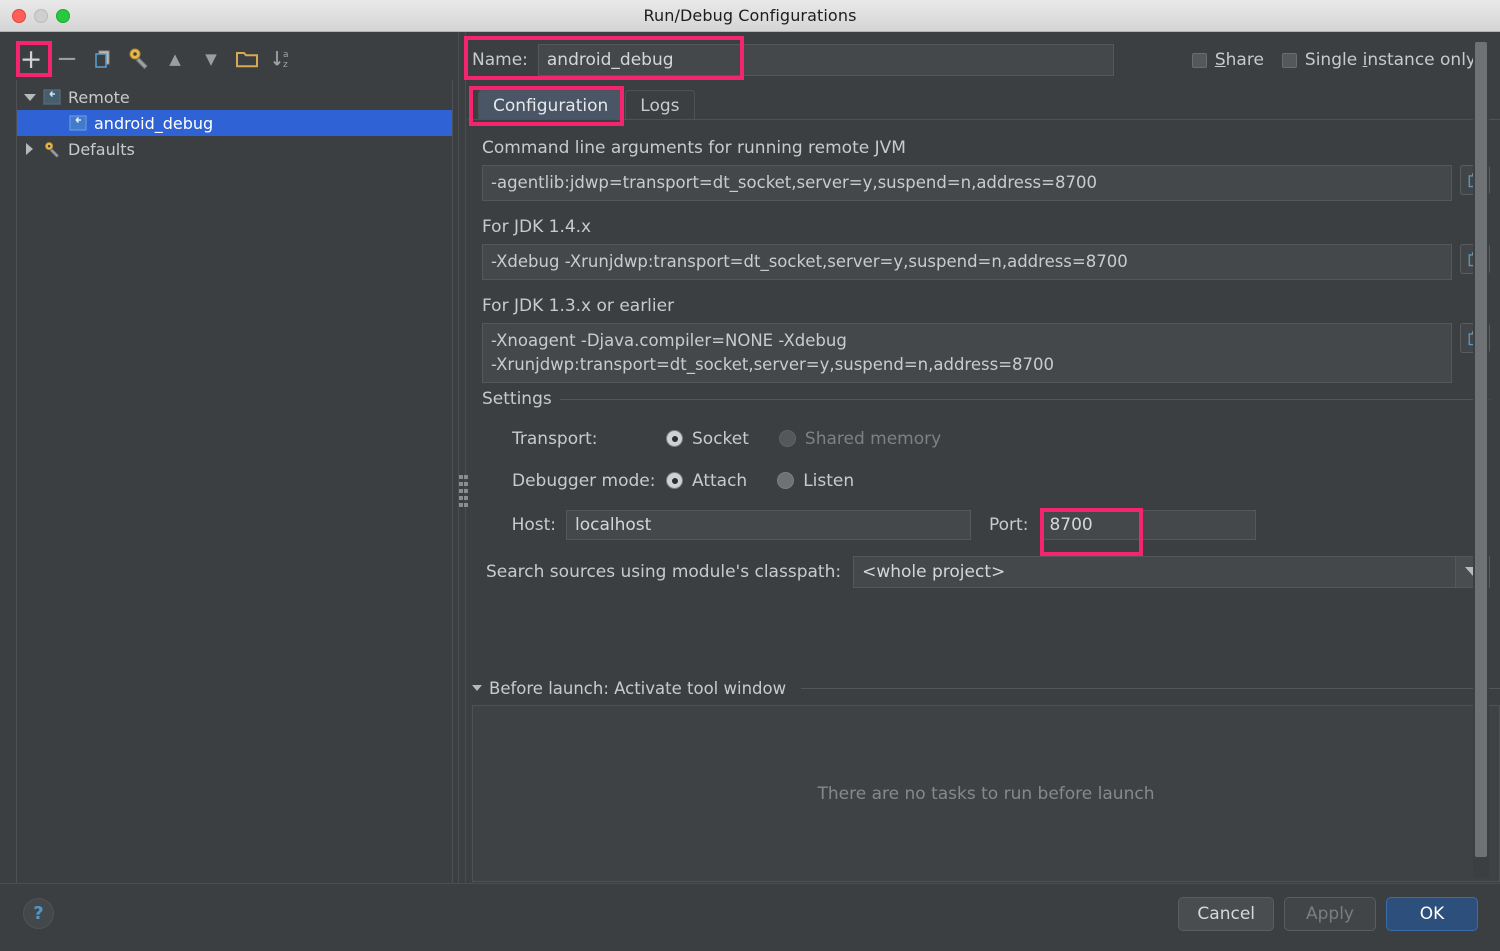  I want to click on radio-label: Listen, so click(829, 480).